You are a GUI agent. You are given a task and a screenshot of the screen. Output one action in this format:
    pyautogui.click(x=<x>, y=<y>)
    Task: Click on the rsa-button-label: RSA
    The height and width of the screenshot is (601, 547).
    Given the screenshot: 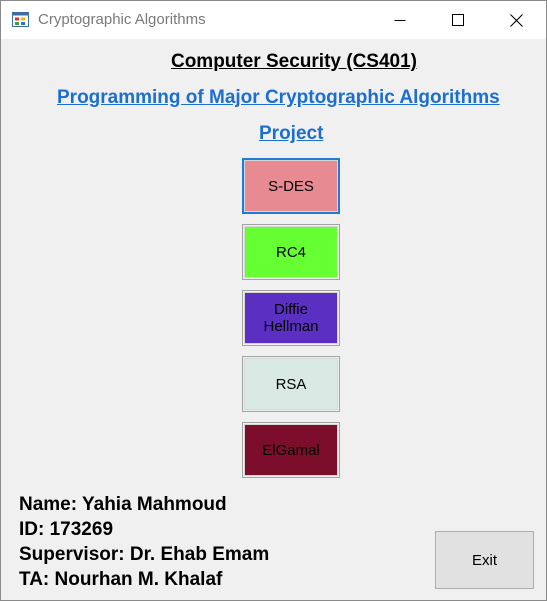 What is the action you would take?
    pyautogui.click(x=291, y=384)
    